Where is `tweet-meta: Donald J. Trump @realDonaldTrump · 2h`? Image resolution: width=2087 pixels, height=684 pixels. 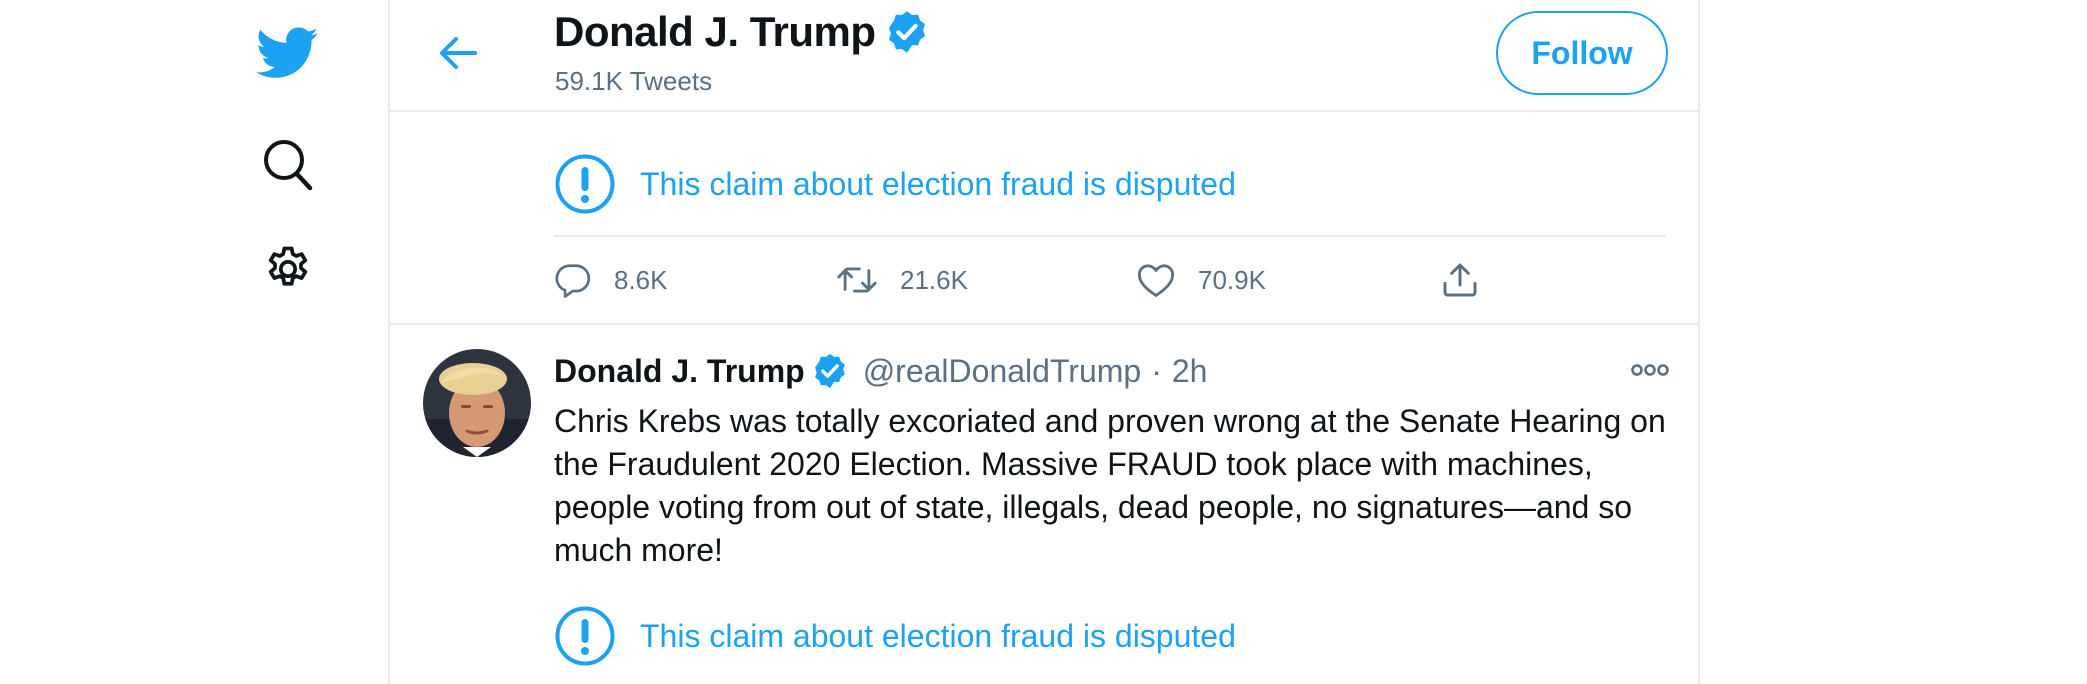 tweet-meta: Donald J. Trump @realDonaldTrump · 2h is located at coordinates (880, 371).